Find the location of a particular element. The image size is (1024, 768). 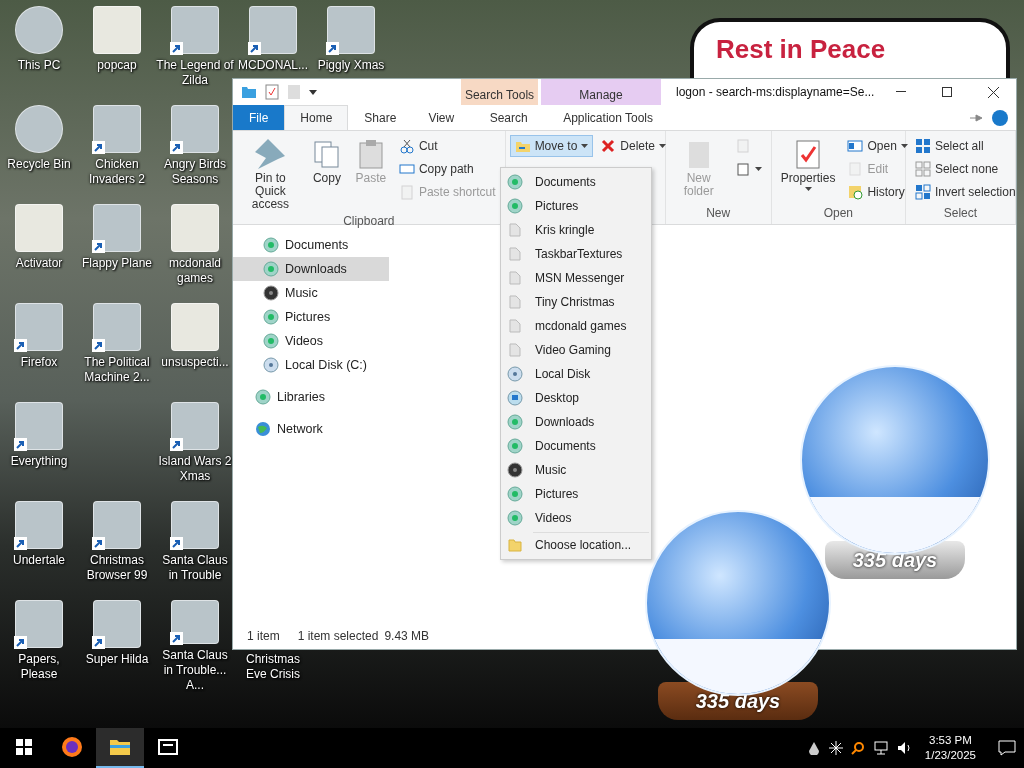

desktop-icon-label: Super Hilda is located at coordinates (117, 659).